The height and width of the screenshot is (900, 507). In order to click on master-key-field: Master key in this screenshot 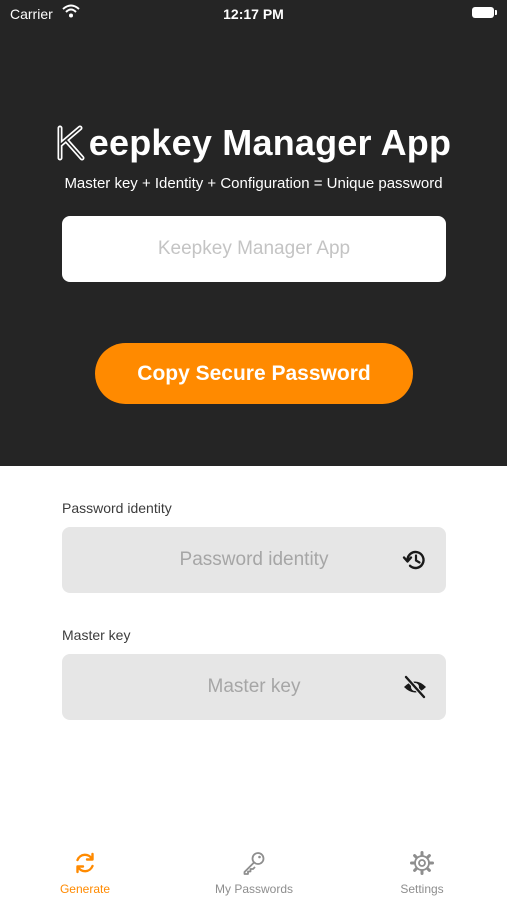, I will do `click(254, 687)`.